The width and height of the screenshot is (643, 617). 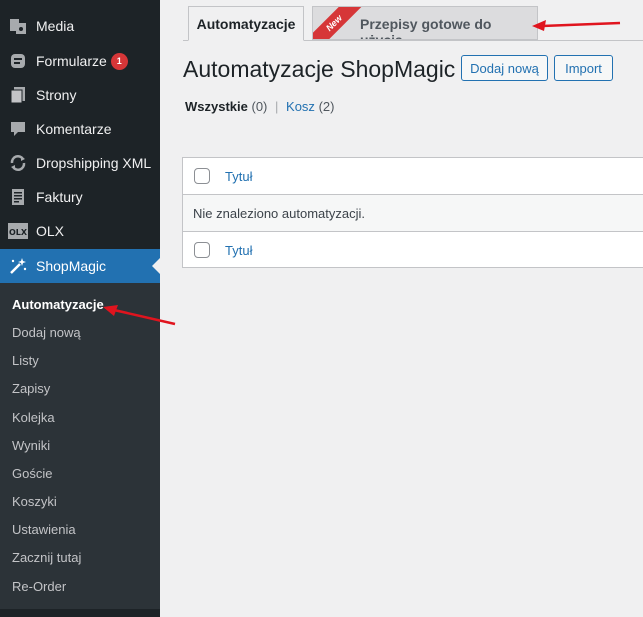 What do you see at coordinates (55, 26) in the screenshot?
I see `sidebar-item-label: Media` at bounding box center [55, 26].